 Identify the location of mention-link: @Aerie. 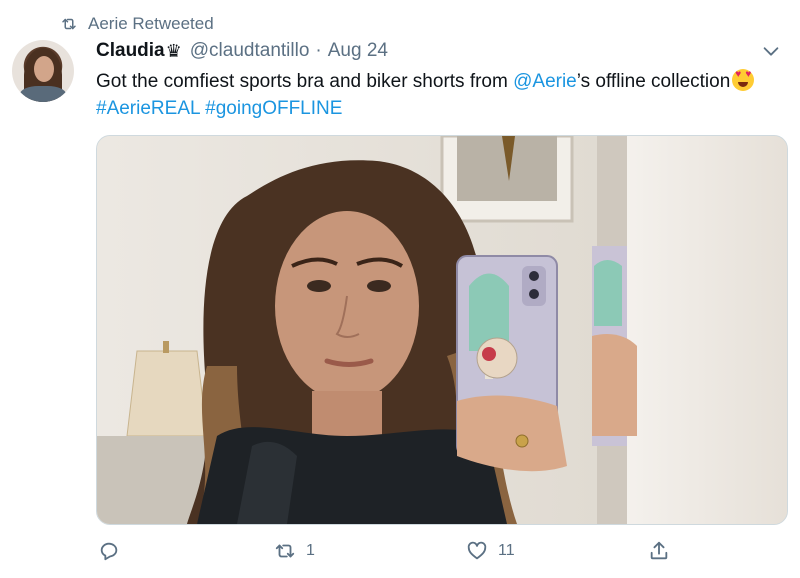
(545, 81).